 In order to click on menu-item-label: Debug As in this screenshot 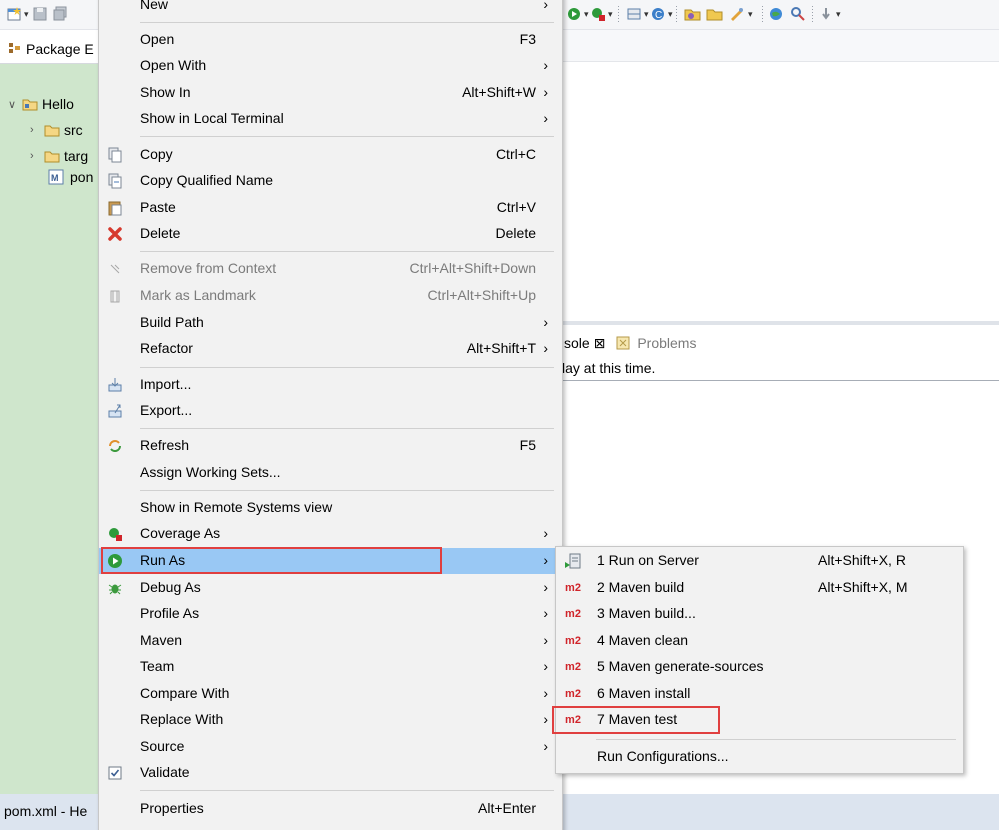, I will do `click(170, 587)`.